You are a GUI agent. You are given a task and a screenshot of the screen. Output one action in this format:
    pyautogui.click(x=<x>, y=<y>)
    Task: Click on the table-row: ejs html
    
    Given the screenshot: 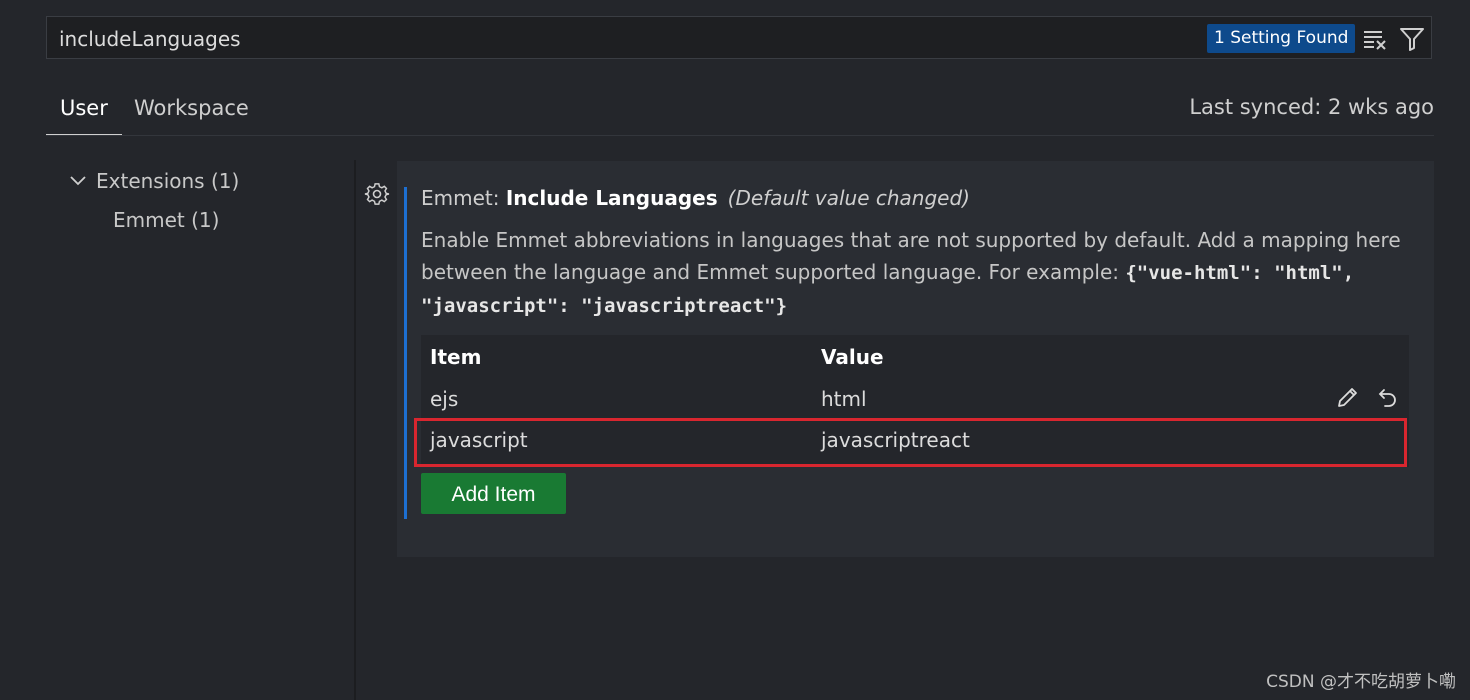 What is the action you would take?
    pyautogui.click(x=915, y=400)
    